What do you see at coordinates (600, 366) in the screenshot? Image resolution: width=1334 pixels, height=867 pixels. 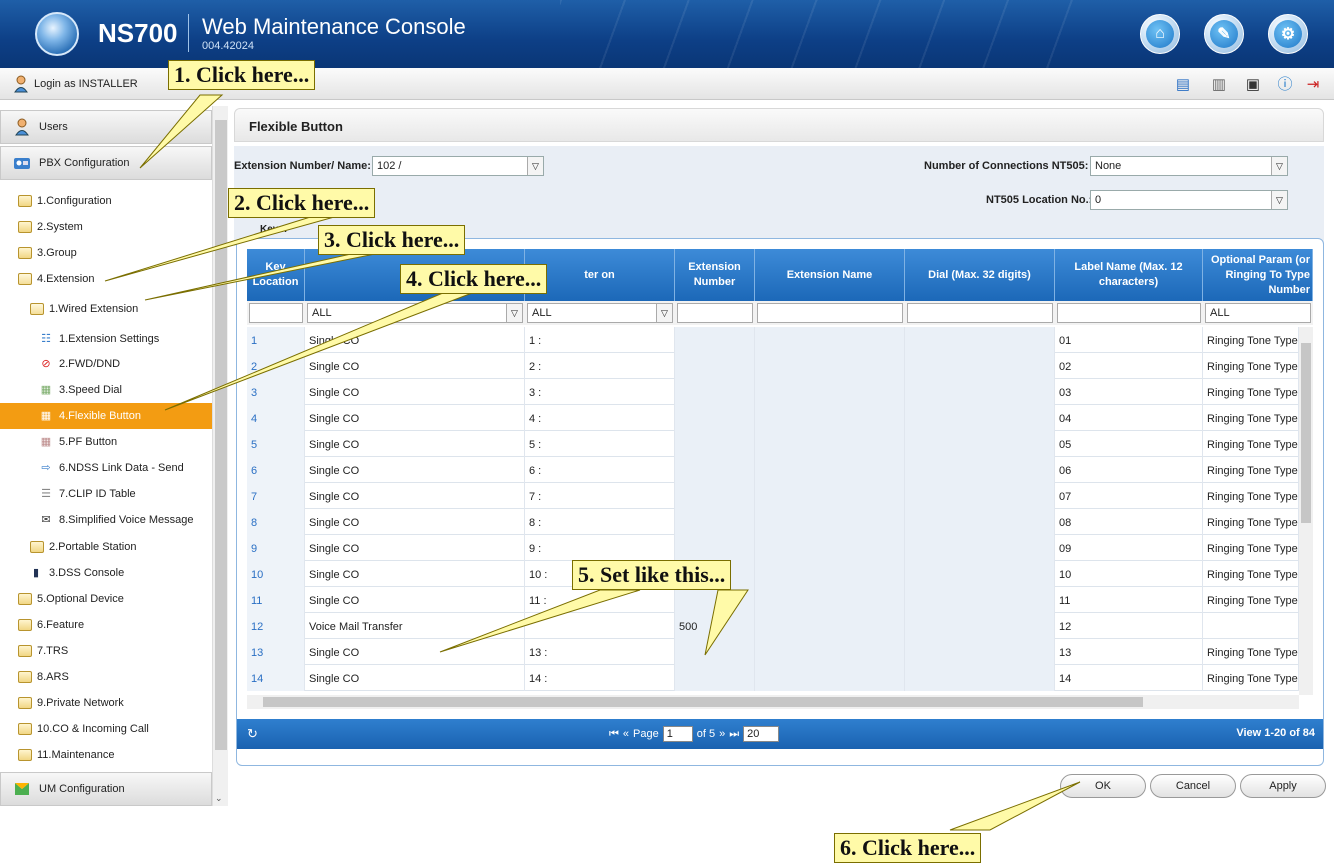 I see `cell-param: 2 :` at bounding box center [600, 366].